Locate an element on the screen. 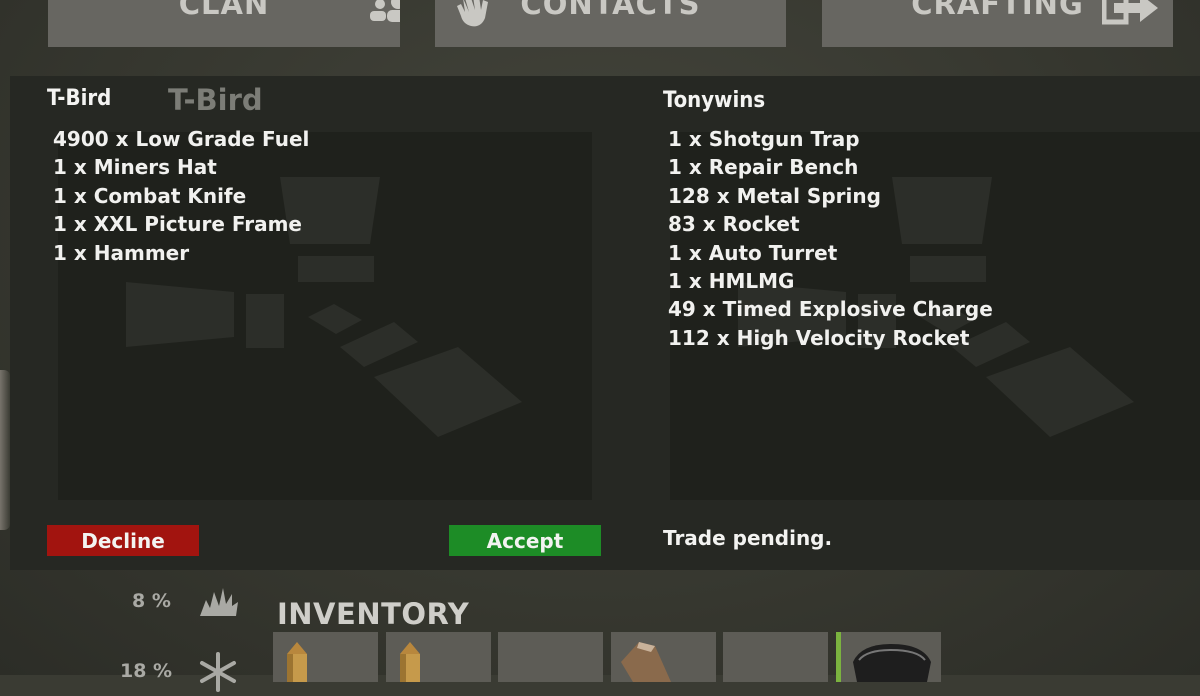 Image resolution: width=1200 pixels, height=696 pixels. snowflake-icon is located at coordinates (218, 674).